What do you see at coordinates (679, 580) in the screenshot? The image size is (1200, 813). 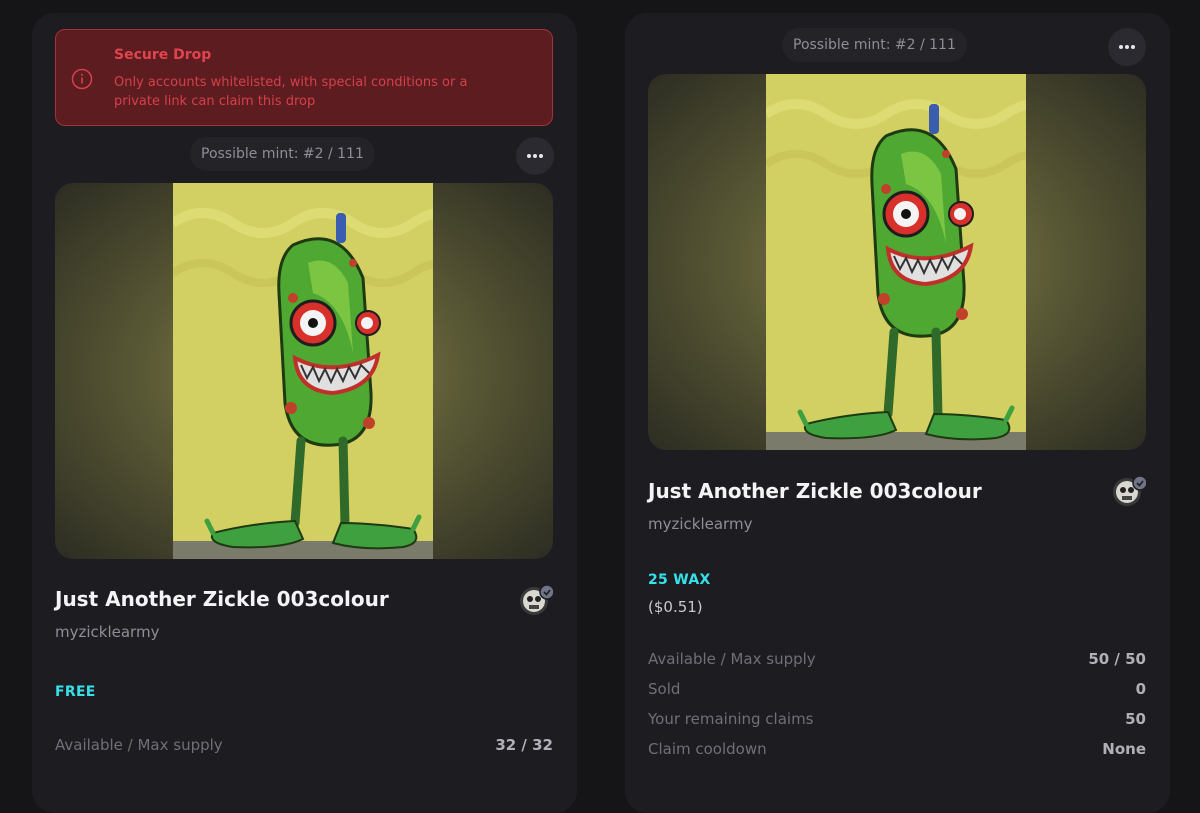 I see `price-label: 25 WAX` at bounding box center [679, 580].